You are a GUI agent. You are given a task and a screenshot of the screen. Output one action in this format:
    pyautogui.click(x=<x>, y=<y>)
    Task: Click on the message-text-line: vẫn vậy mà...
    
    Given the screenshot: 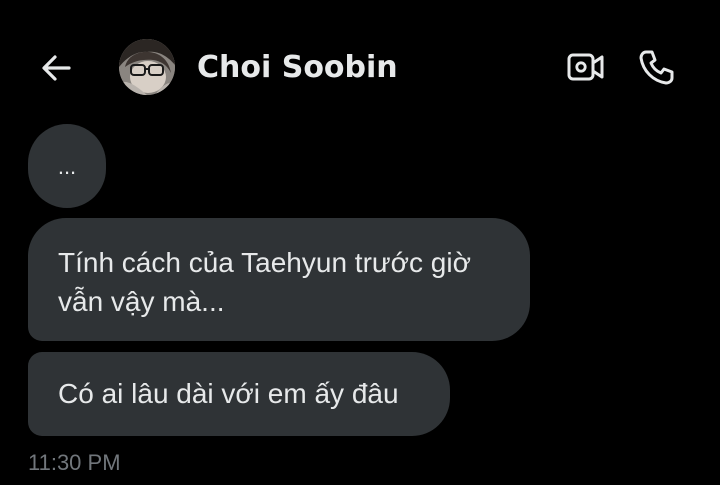 What is the action you would take?
    pyautogui.click(x=141, y=301)
    